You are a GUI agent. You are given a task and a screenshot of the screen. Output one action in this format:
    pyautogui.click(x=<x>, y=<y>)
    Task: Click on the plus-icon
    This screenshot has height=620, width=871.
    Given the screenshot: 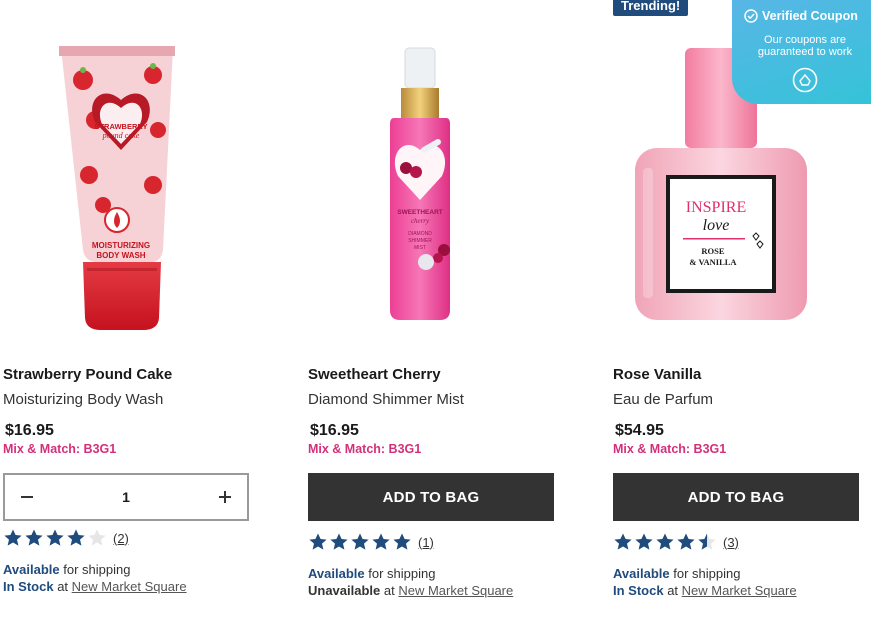 What is the action you would take?
    pyautogui.click(x=225, y=497)
    